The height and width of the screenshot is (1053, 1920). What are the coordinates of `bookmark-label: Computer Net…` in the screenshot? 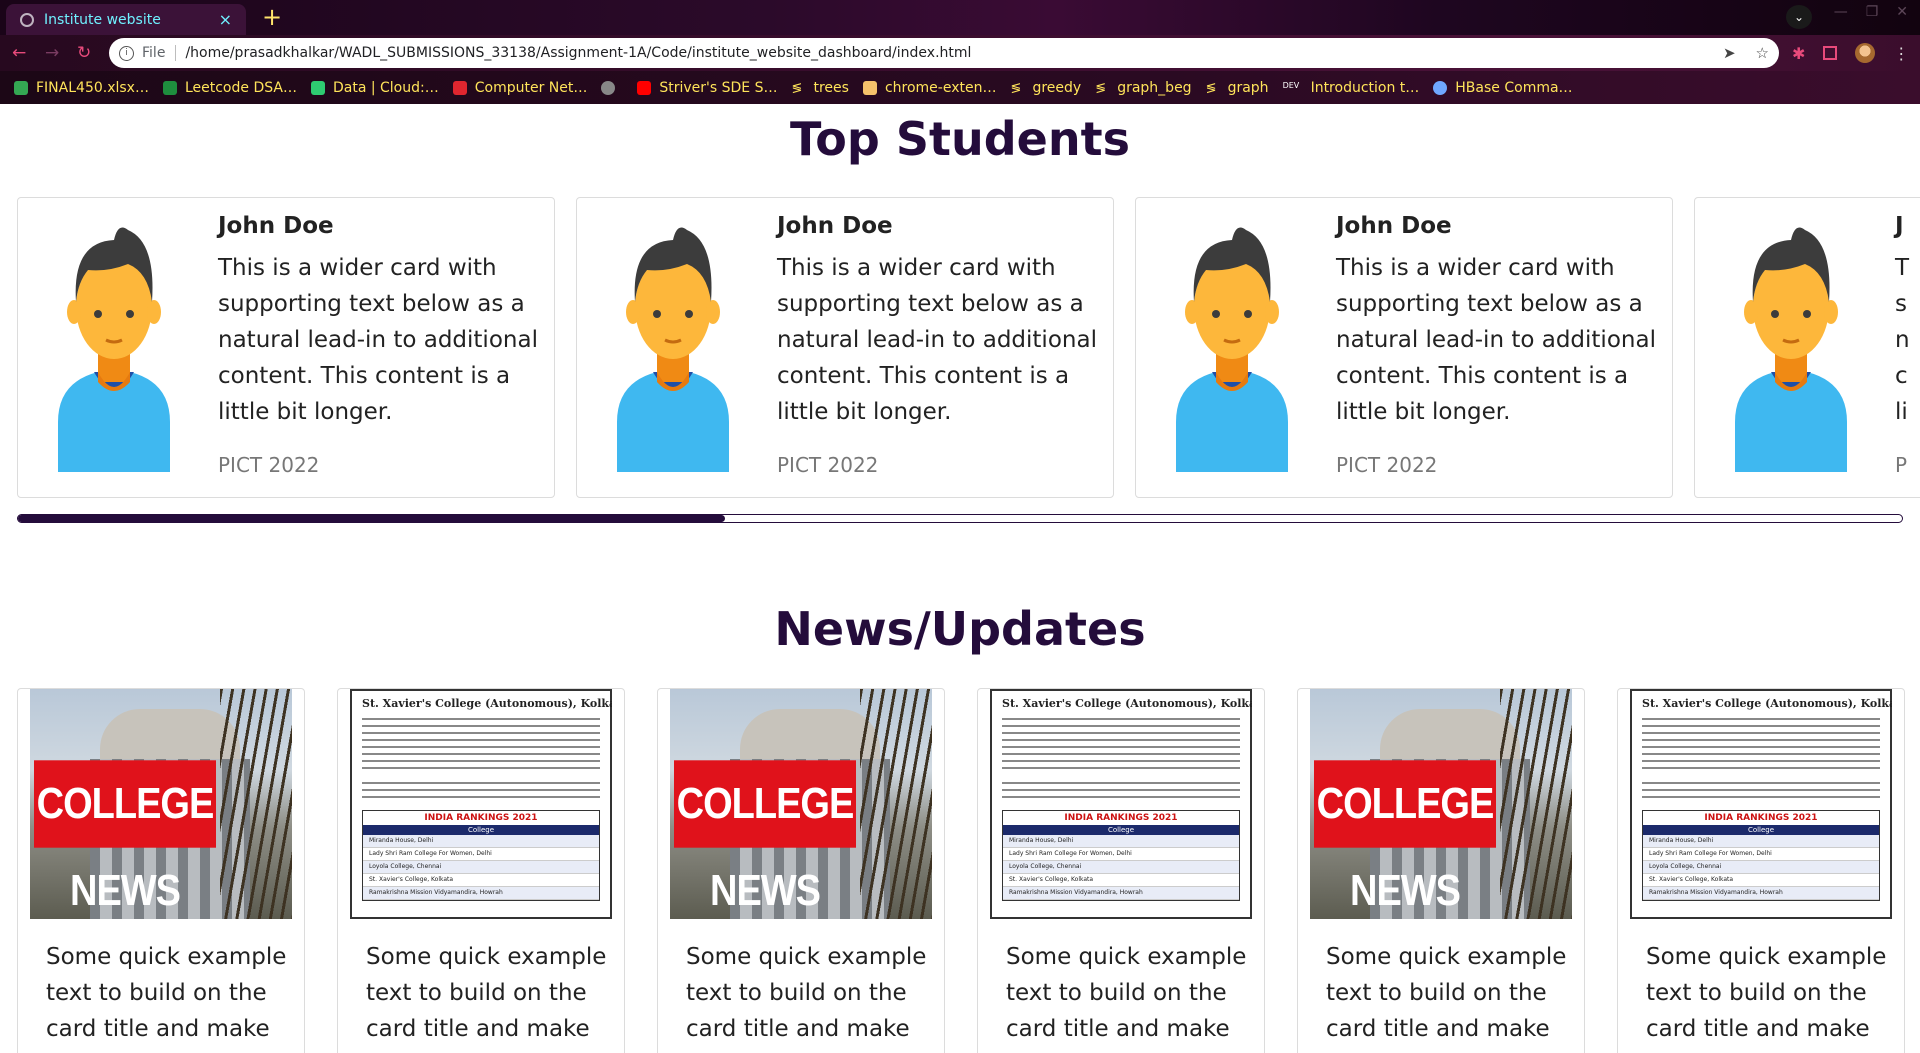 It's located at (531, 87).